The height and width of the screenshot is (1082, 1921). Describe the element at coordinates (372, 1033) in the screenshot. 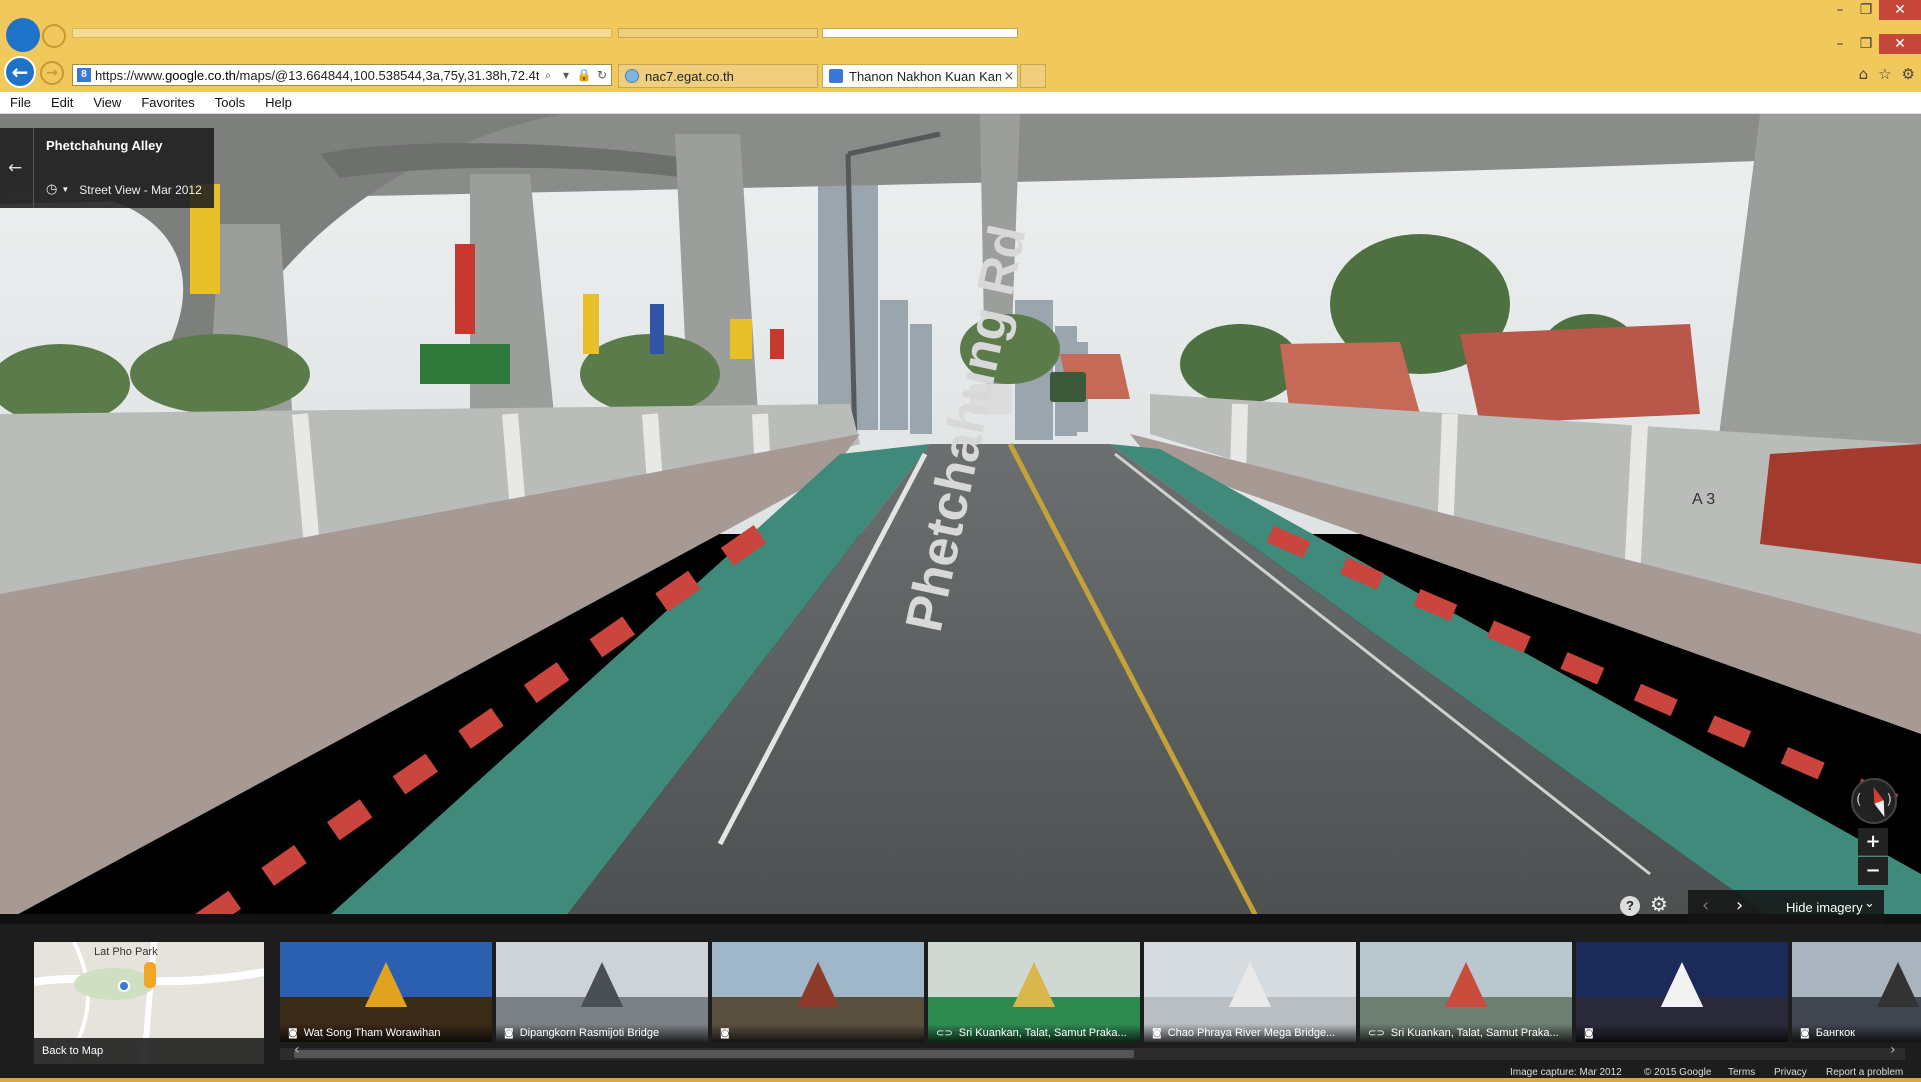

I see `thumbnail-caption-text: Wat Song Tham Worawihan` at that location.